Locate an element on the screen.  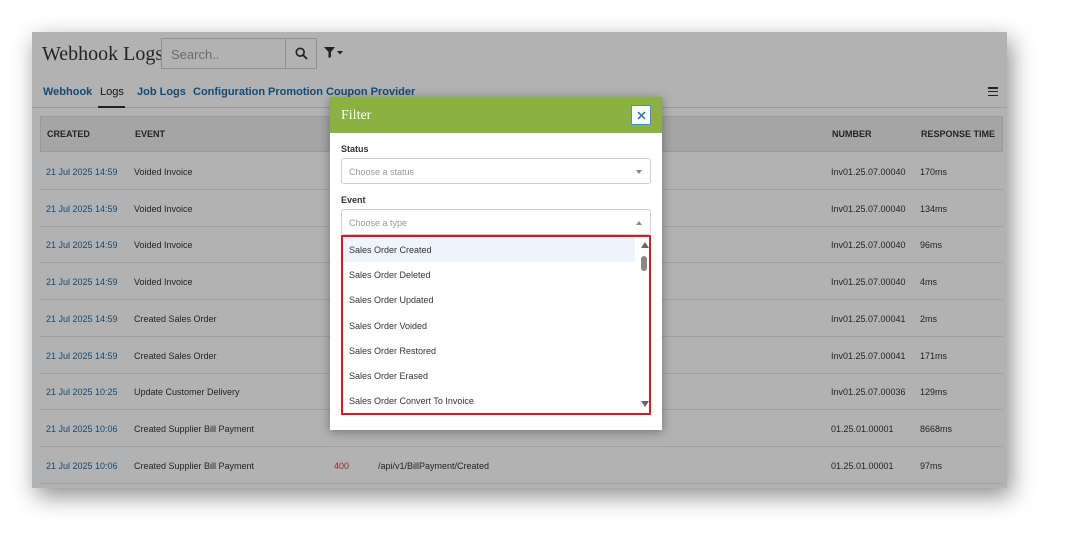
status-label: Status is located at coordinates (355, 149).